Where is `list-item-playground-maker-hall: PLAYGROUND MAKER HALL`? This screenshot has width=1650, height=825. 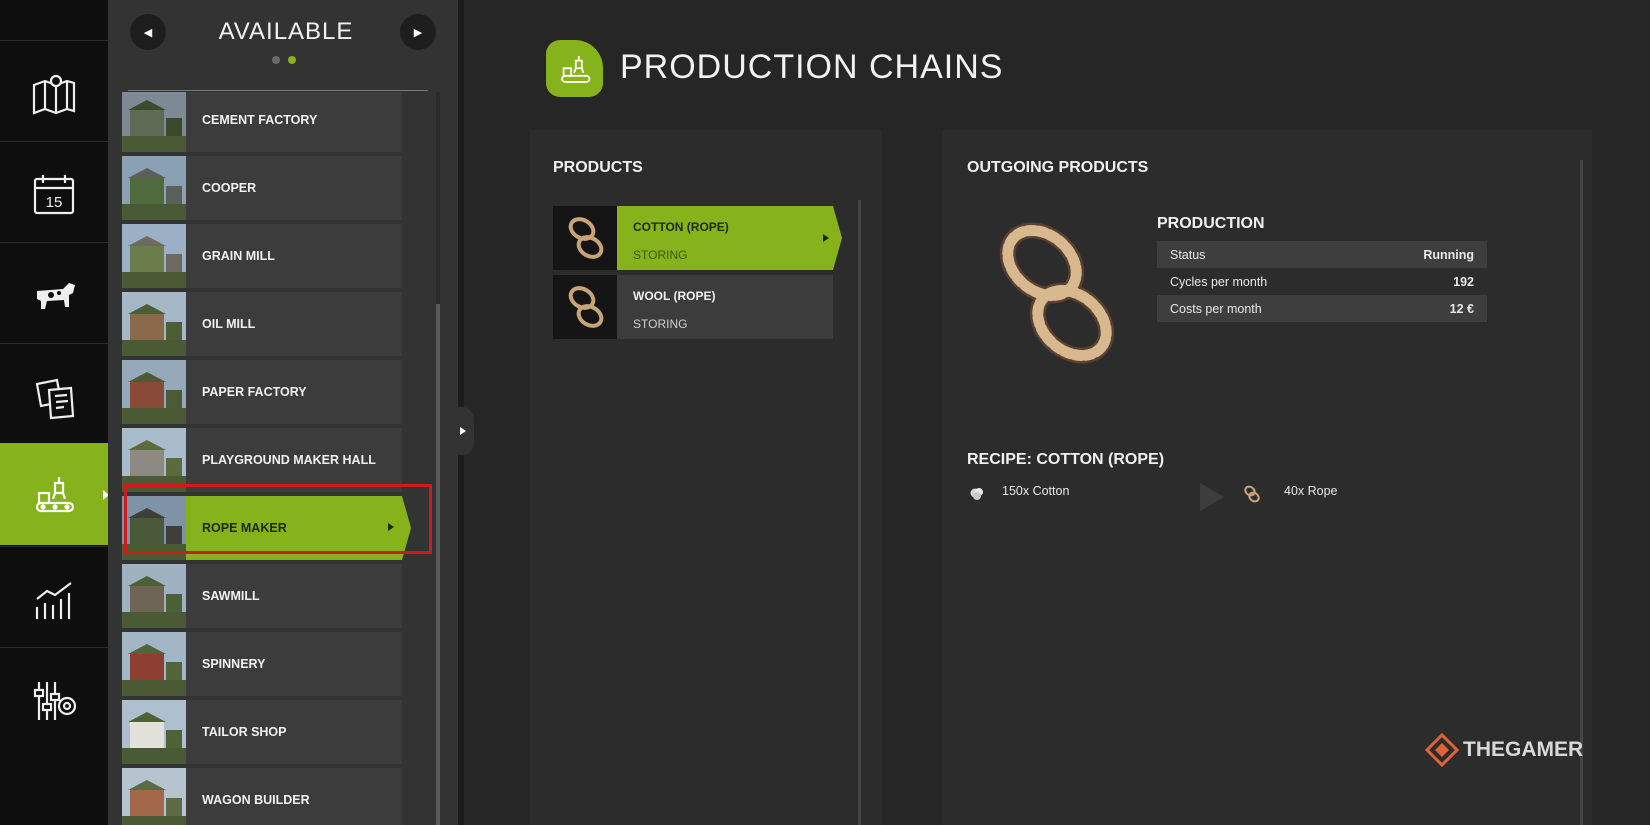
list-item-playground-maker-hall: PLAYGROUND MAKER HALL is located at coordinates (262, 460).